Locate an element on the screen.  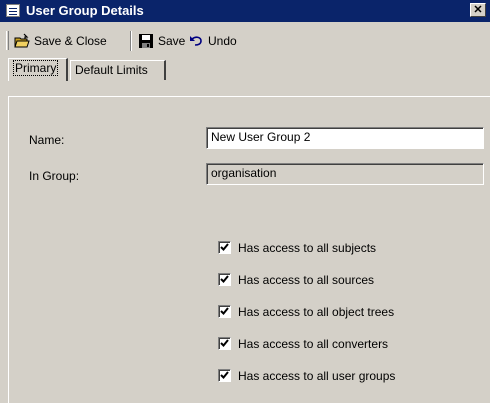
folder-save-icon is located at coordinates (22, 41).